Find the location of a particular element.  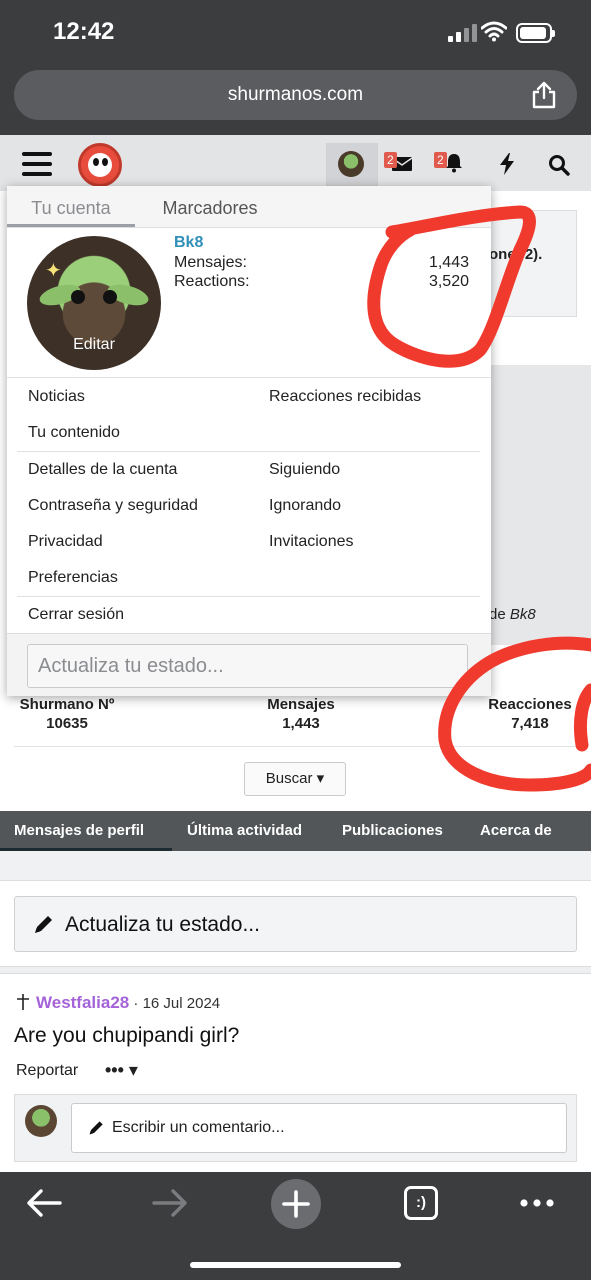

status-time: 12:42 is located at coordinates (84, 31).